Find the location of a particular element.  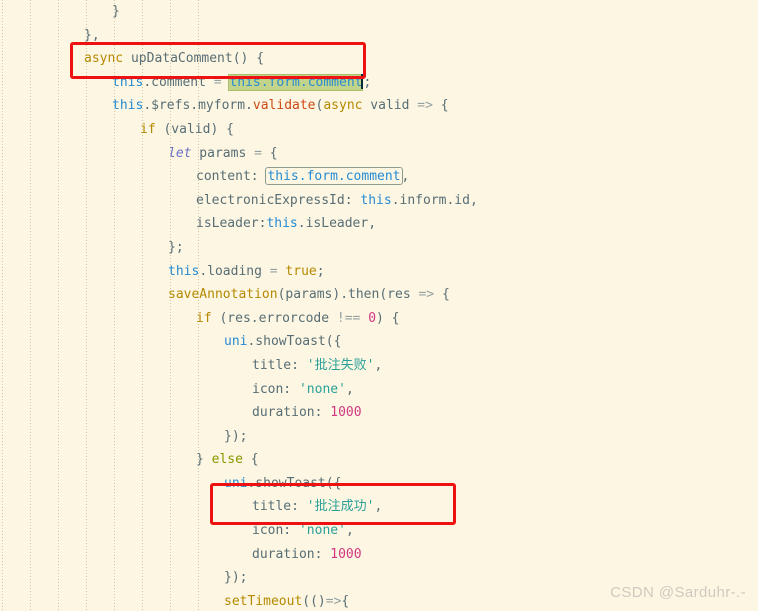

code-token: () { is located at coordinates (248, 59).